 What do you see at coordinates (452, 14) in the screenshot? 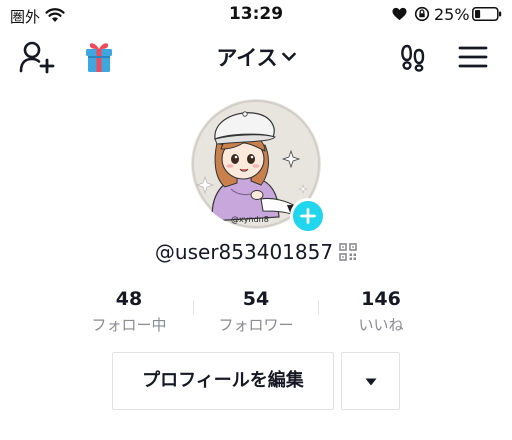
I see `battery-percent: 25%` at bounding box center [452, 14].